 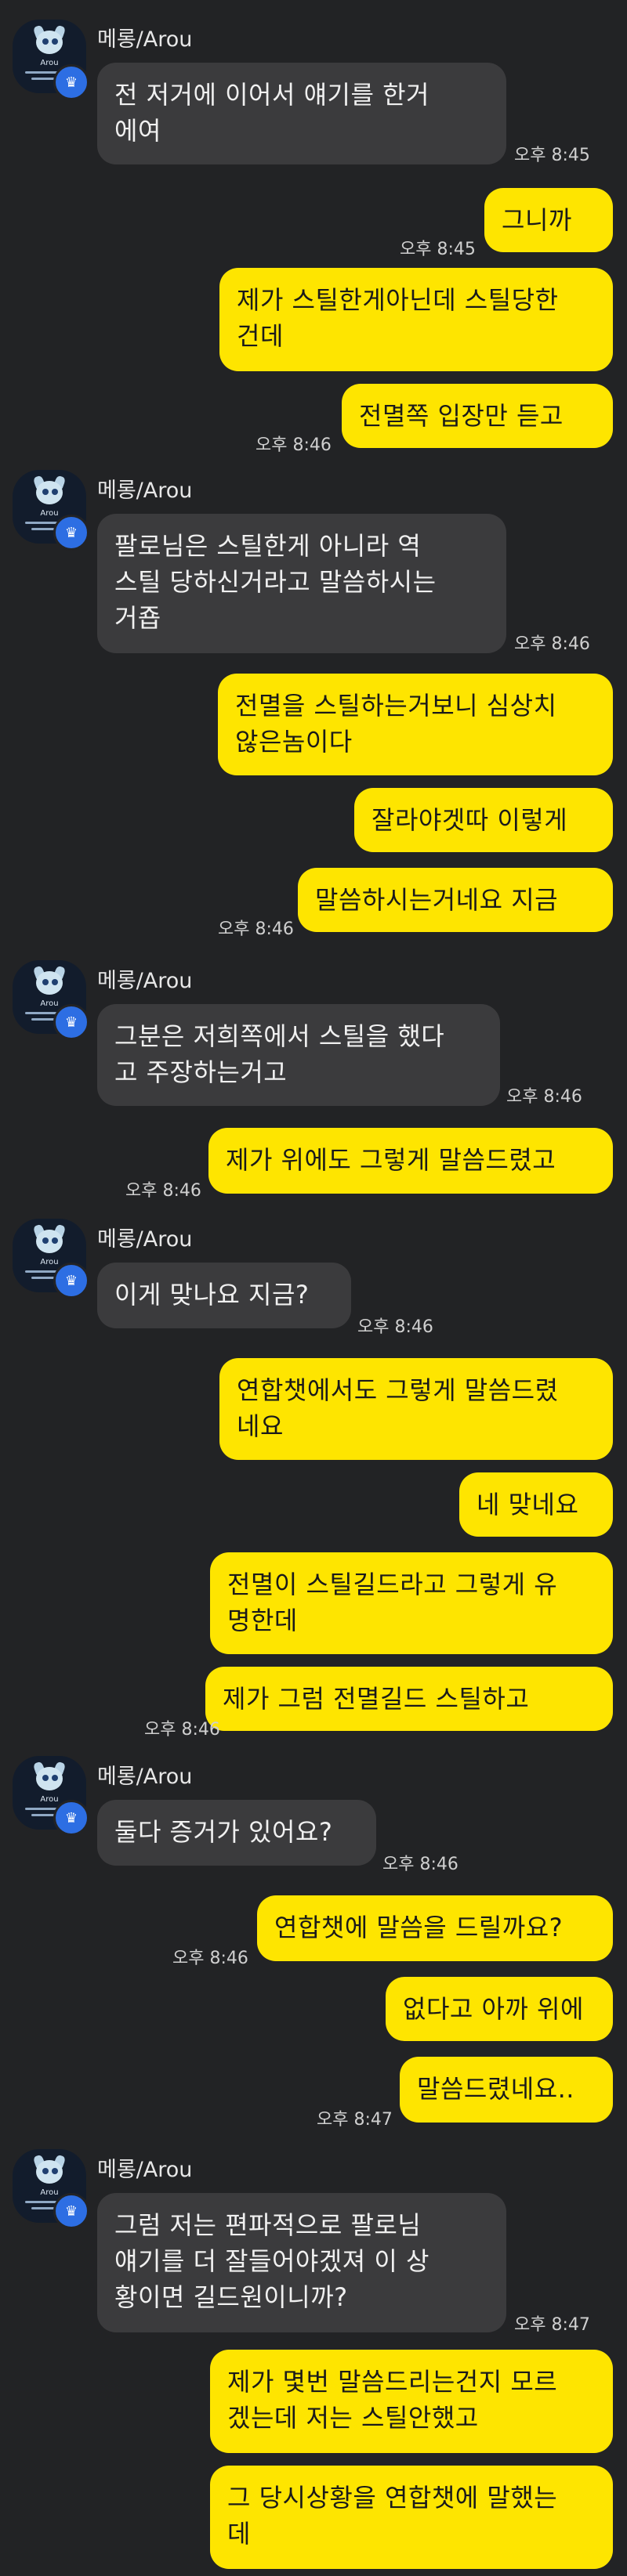 What do you see at coordinates (477, 416) in the screenshot?
I see `message-bubble-out: 전멸쪽 입장만 듣고` at bounding box center [477, 416].